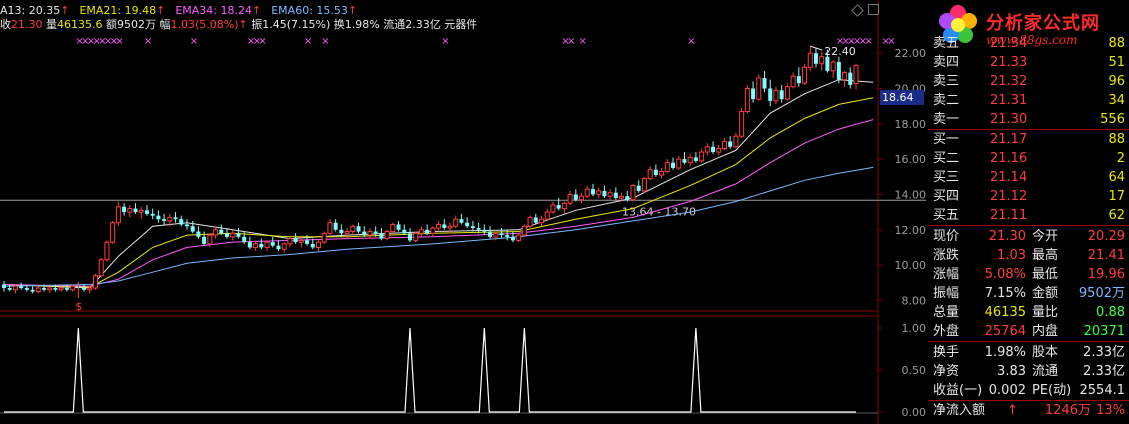 This screenshot has height=424, width=1129. What do you see at coordinates (27, 24) in the screenshot?
I see `close-value: 21.30` at bounding box center [27, 24].